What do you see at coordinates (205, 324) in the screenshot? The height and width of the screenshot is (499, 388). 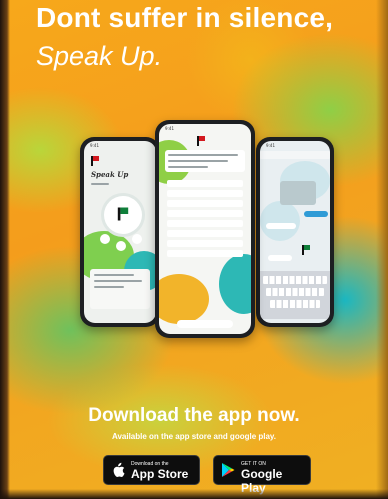 I see `submit-button` at bounding box center [205, 324].